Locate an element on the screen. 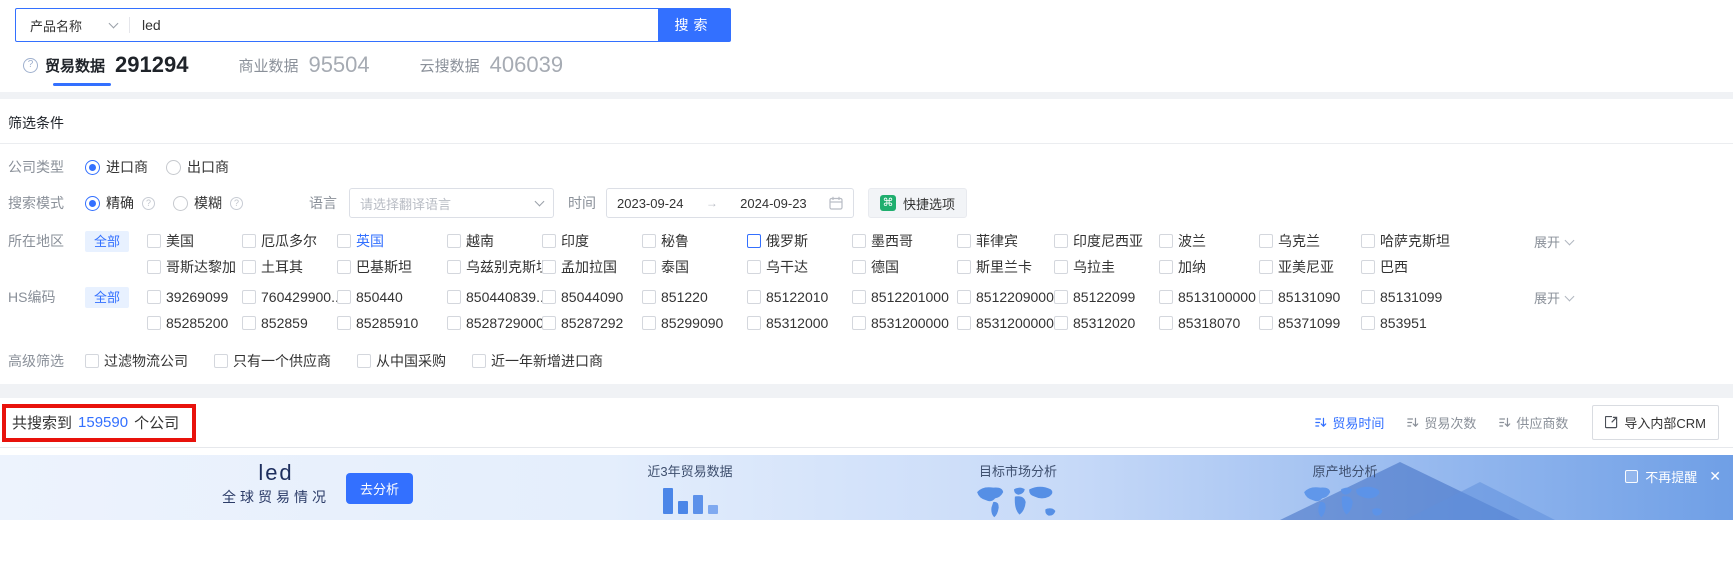  region-checkbox-item: 乌克兰 is located at coordinates (1310, 241).